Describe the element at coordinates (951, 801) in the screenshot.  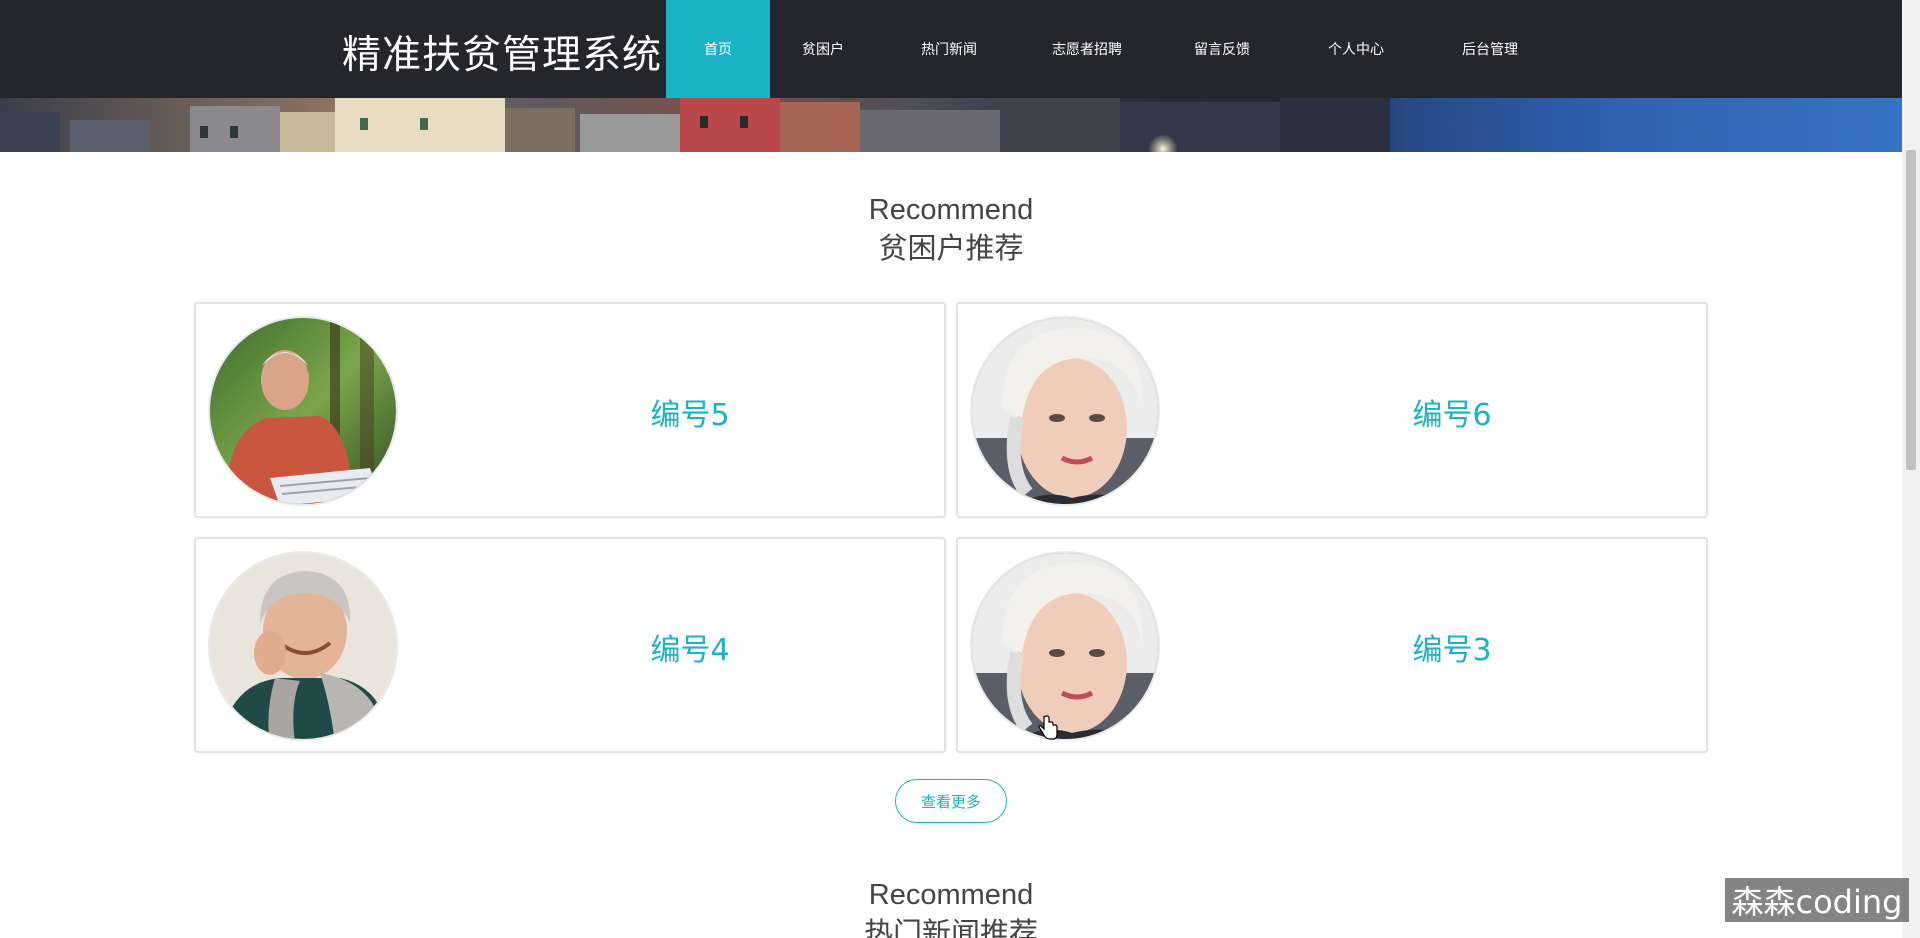
I see `view-more-button: 查看更多` at that location.